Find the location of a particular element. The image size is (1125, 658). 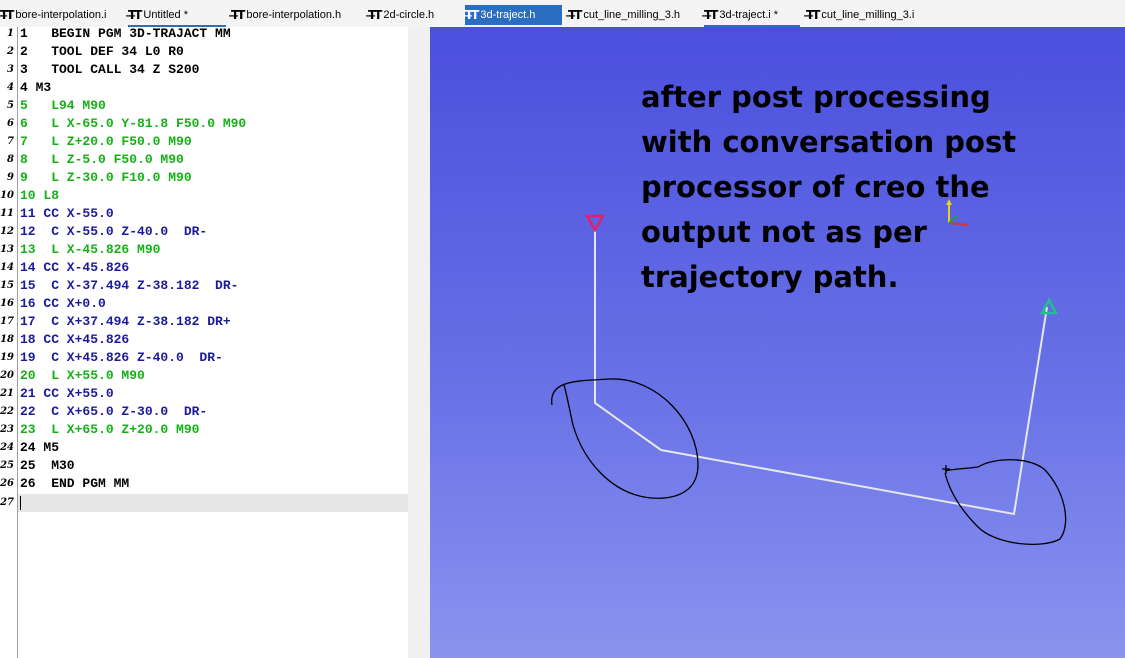

annotation-line: trajectory path. is located at coordinates (770, 277).